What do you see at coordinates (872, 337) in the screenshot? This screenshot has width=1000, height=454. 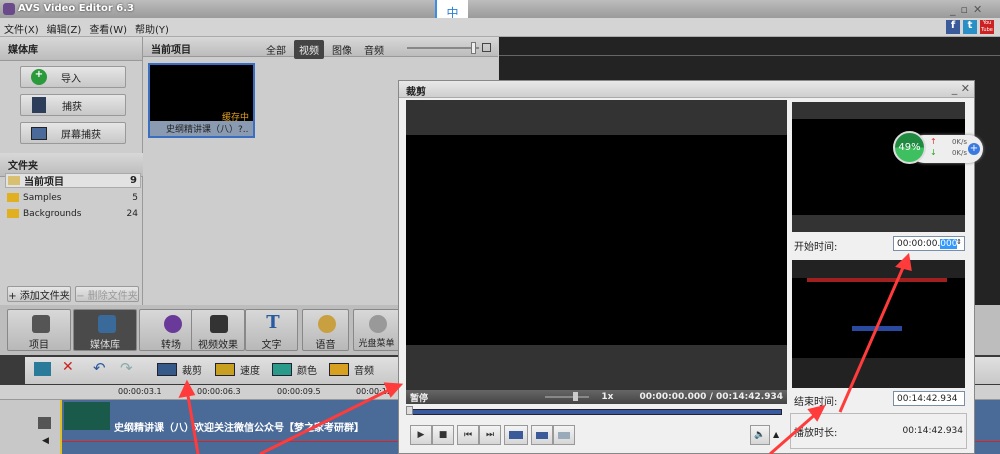 I see `arrow-to-start-time` at bounding box center [872, 337].